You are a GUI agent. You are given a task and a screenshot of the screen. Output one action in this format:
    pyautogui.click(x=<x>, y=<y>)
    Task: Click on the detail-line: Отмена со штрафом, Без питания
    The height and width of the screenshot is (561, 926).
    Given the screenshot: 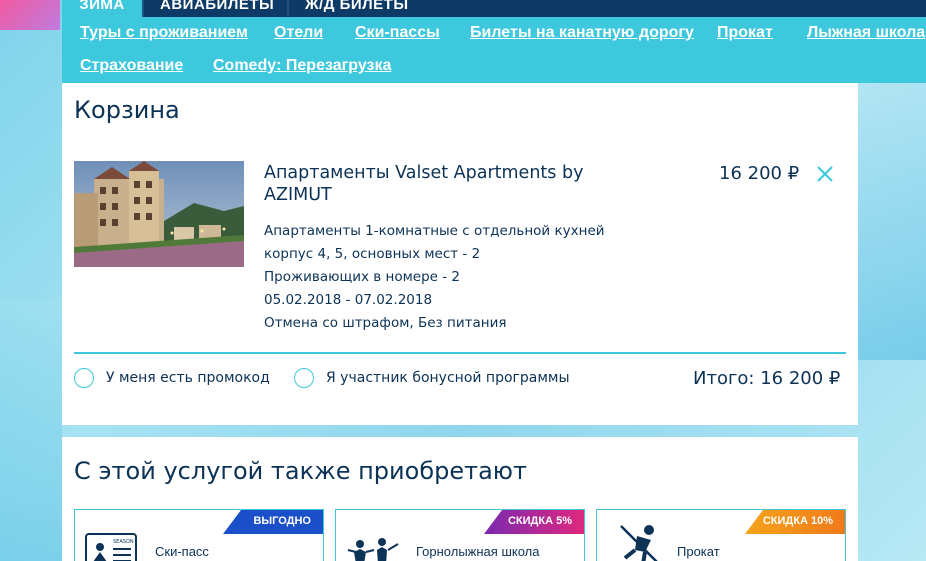 What is the action you would take?
    pyautogui.click(x=385, y=323)
    